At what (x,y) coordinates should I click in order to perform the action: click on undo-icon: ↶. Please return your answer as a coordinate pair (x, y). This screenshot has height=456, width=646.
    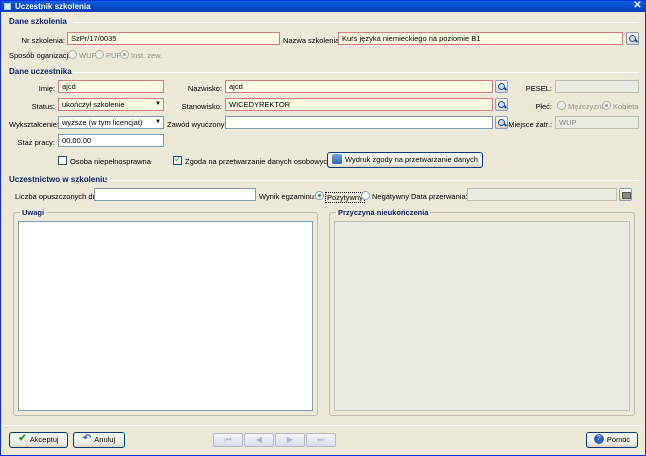
    Looking at the image, I should click on (87, 439).